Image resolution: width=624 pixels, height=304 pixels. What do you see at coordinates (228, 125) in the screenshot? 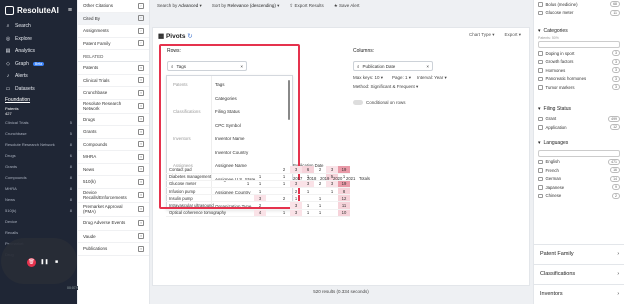
I see `dropdown-option: CPC Symbol` at bounding box center [228, 125].